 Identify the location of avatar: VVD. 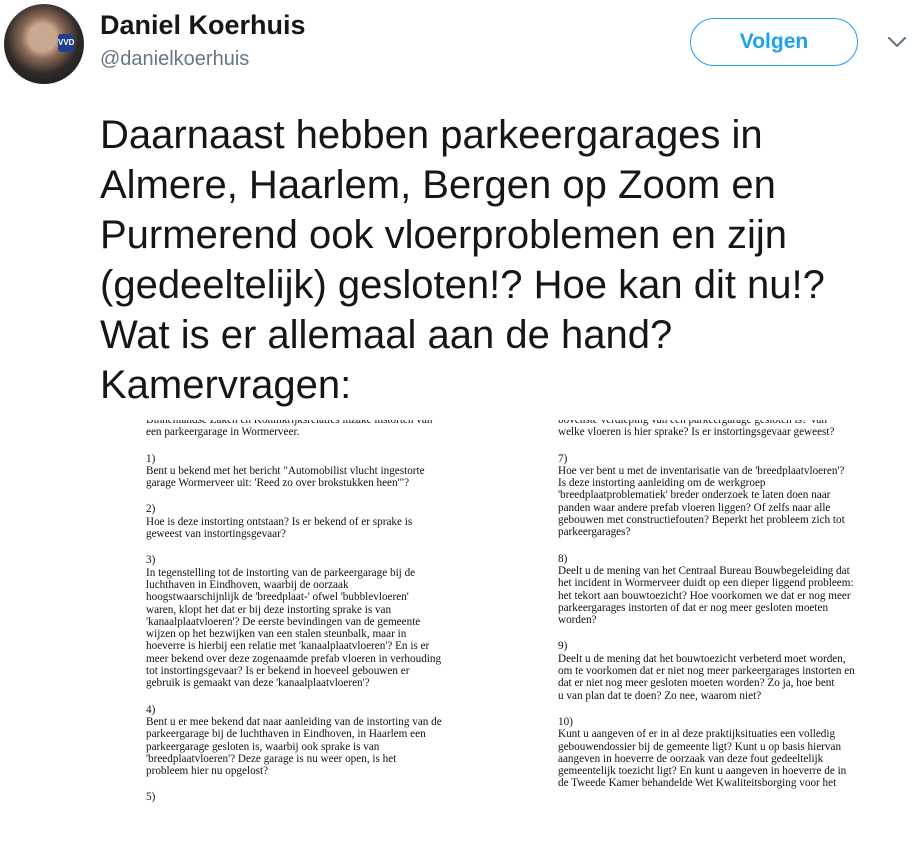
(44, 44).